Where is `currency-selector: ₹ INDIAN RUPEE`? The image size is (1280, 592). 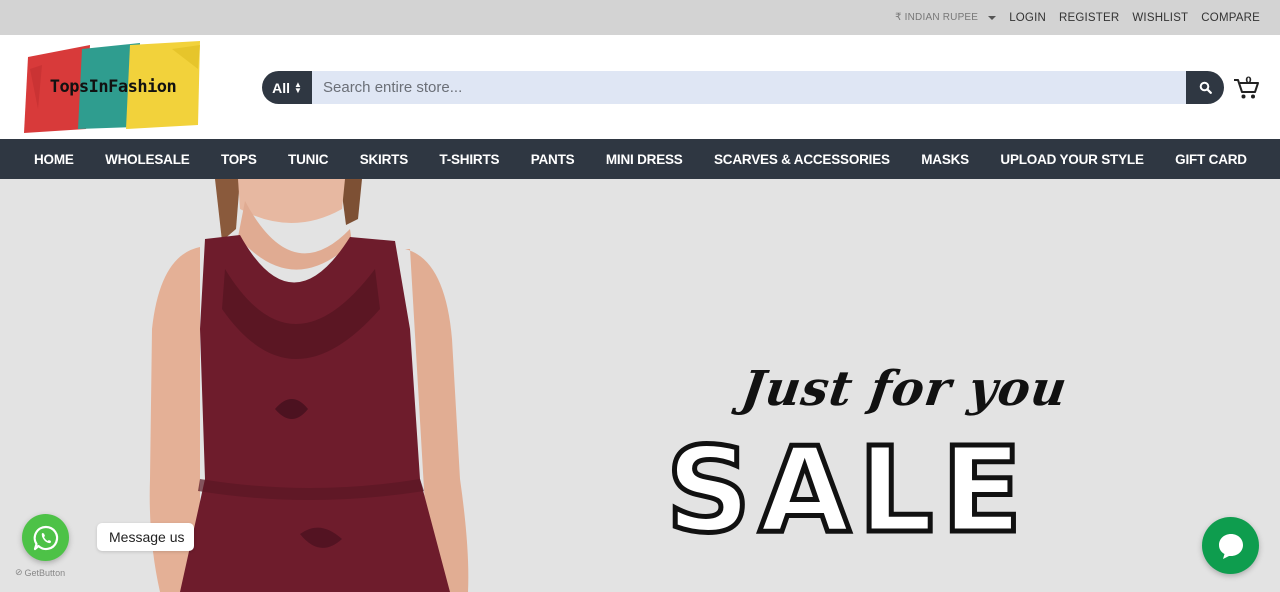 currency-selector: ₹ INDIAN RUPEE is located at coordinates (946, 17).